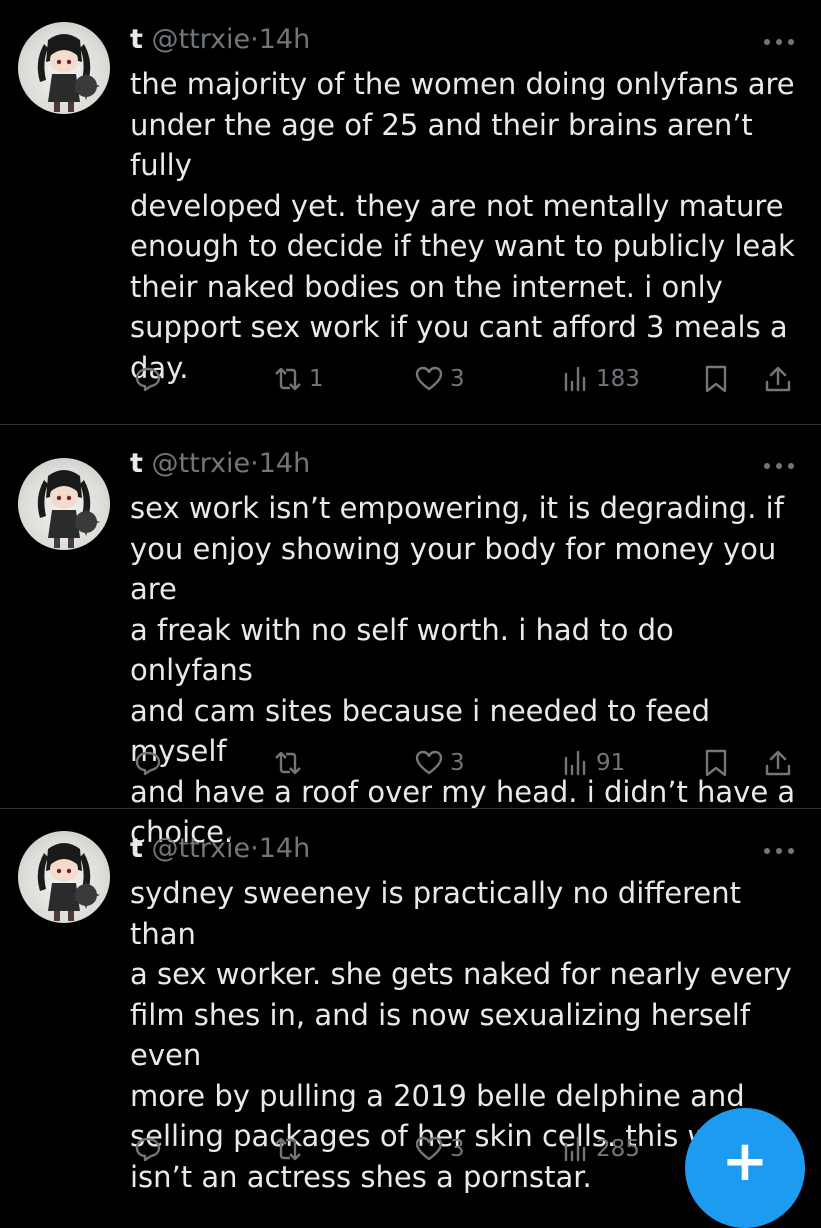  Describe the element at coordinates (410, 379) in the screenshot. I see `tweet-actions: 1 3 183` at that location.